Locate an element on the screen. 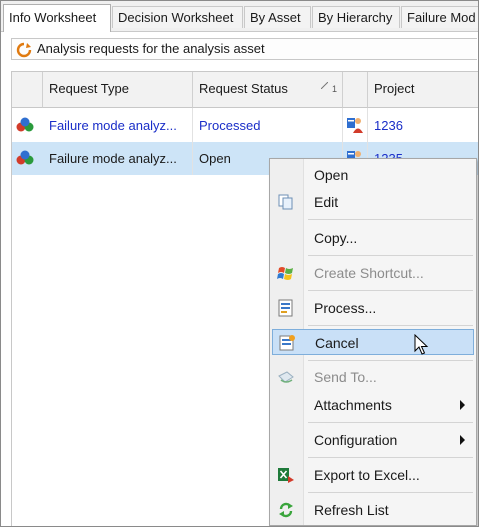 The image size is (479, 527). header-icon-column is located at coordinates (27, 90).